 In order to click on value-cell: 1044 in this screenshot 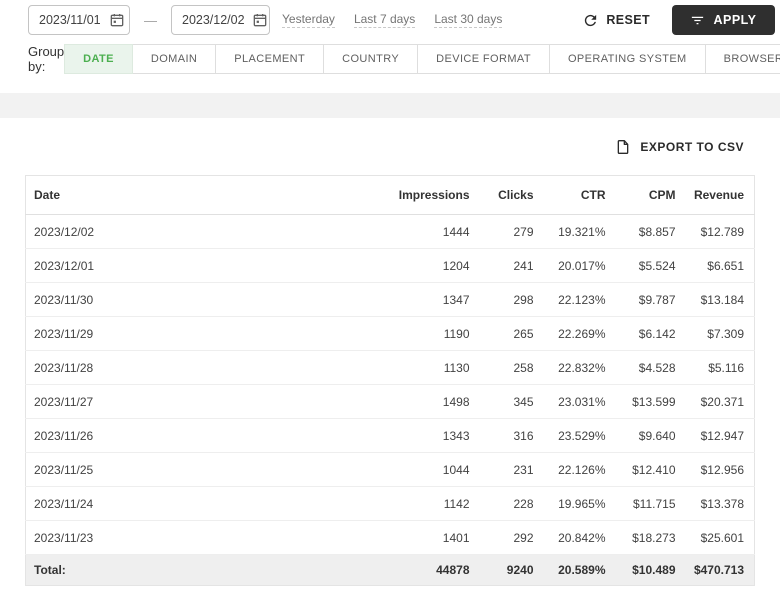, I will do `click(427, 469)`.